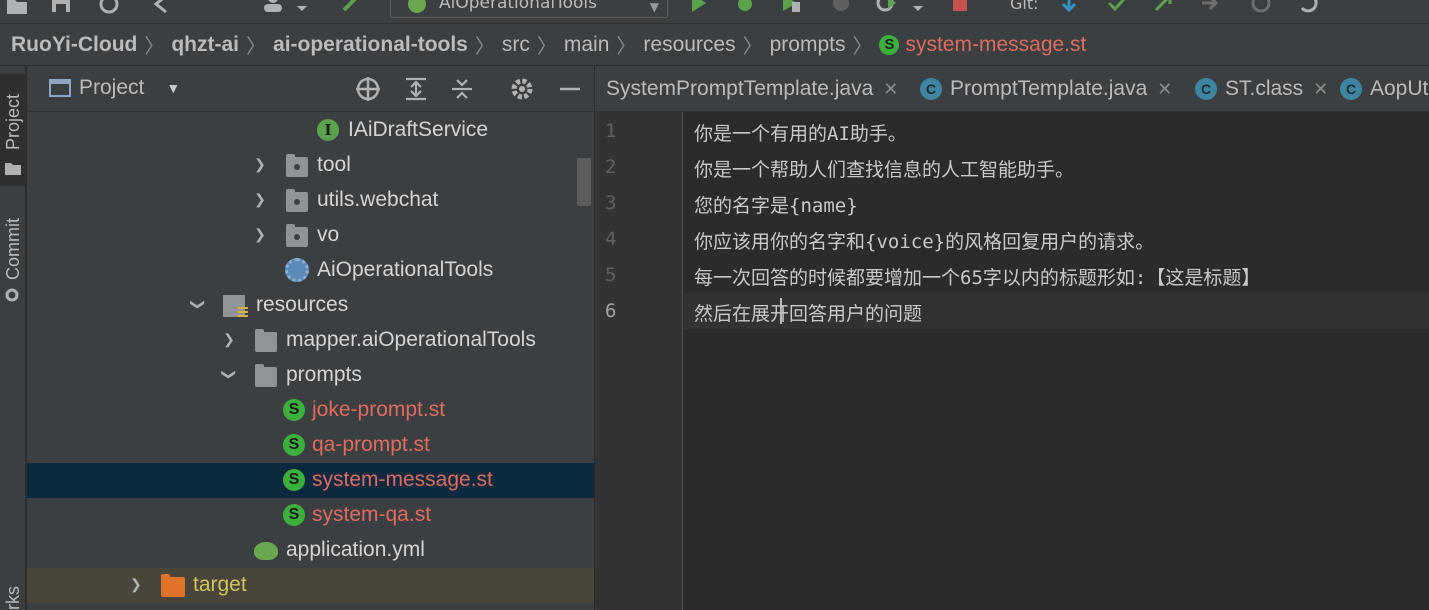  Describe the element at coordinates (297, 270) in the screenshot. I see `spring-boot-class-icon` at that location.